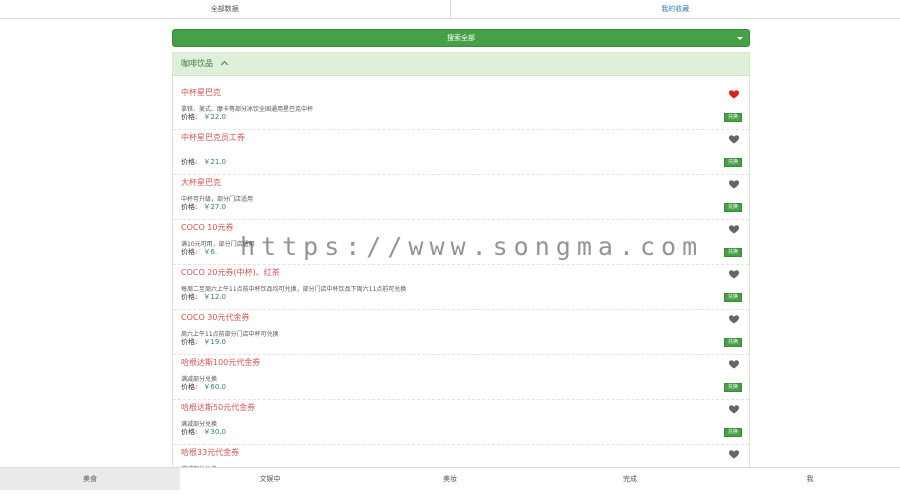  I want to click on list-item: 哈根达斯50元代金券 满减部分兑换 价格: ￥30.0 兑换, so click(461, 422).